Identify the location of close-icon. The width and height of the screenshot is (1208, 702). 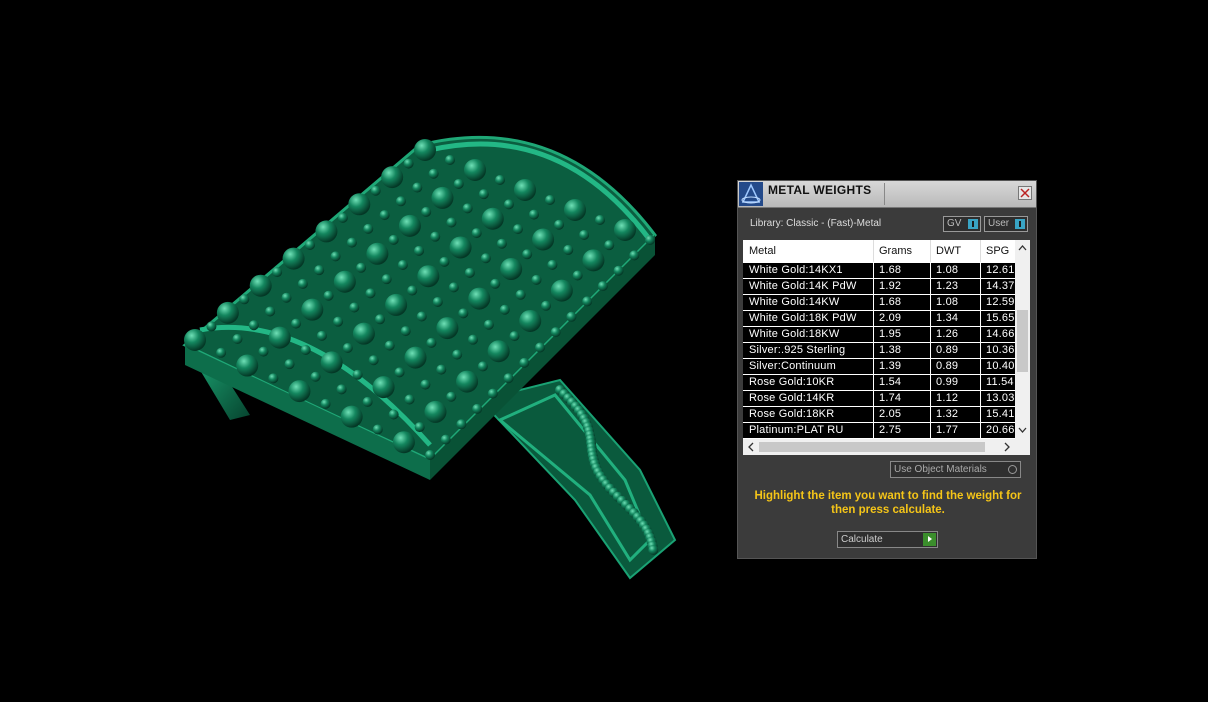
(1025, 193).